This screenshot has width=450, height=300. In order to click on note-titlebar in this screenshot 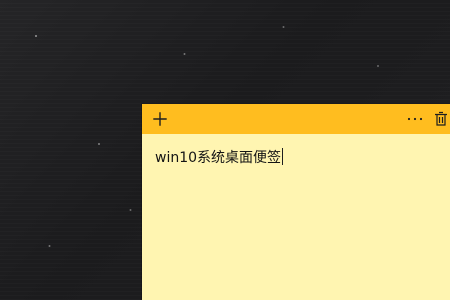, I will do `click(296, 119)`.